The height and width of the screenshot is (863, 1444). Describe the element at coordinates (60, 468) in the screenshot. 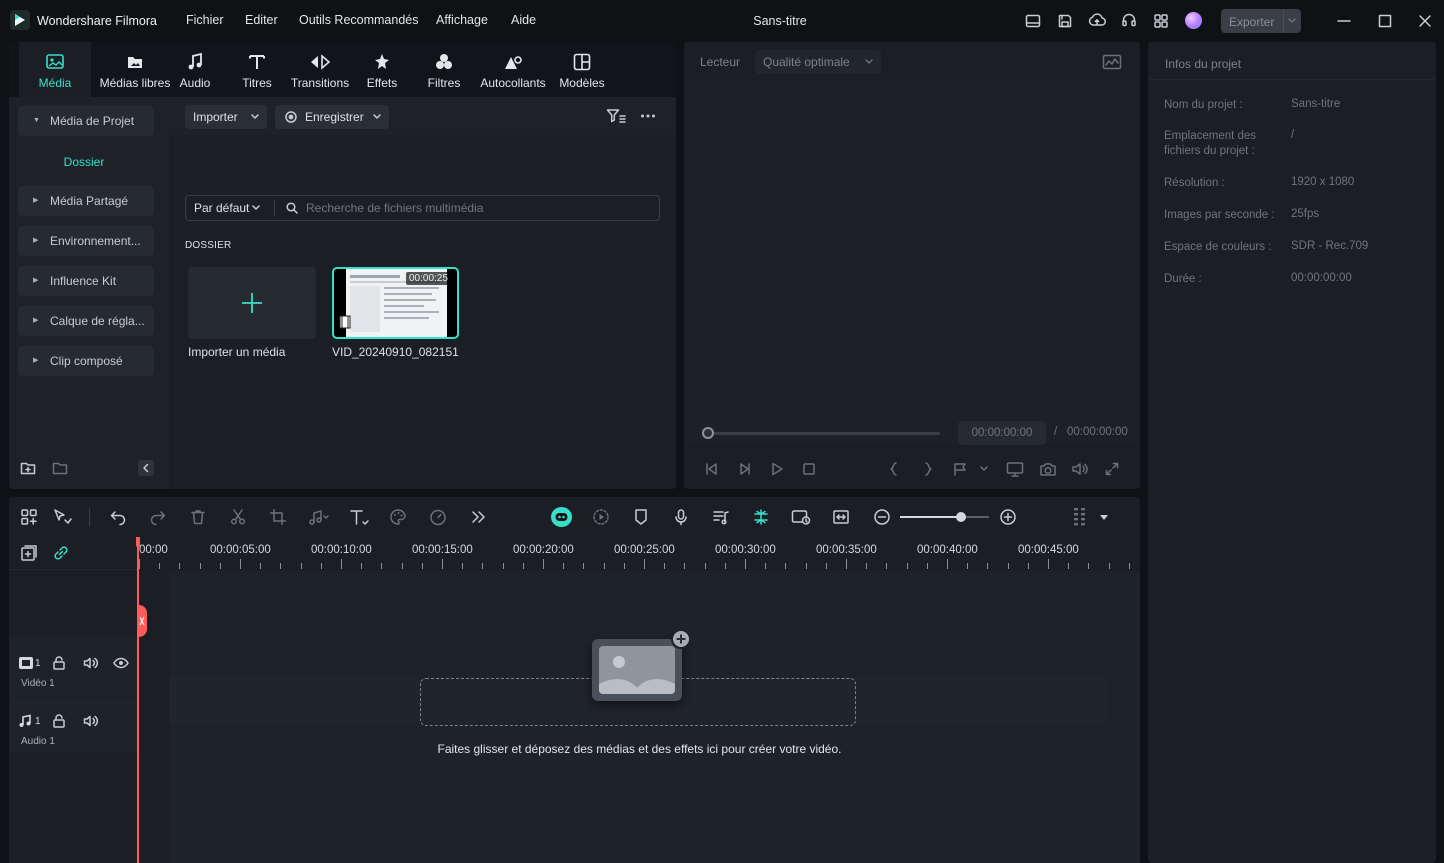

I see `remove-folder-icon` at that location.